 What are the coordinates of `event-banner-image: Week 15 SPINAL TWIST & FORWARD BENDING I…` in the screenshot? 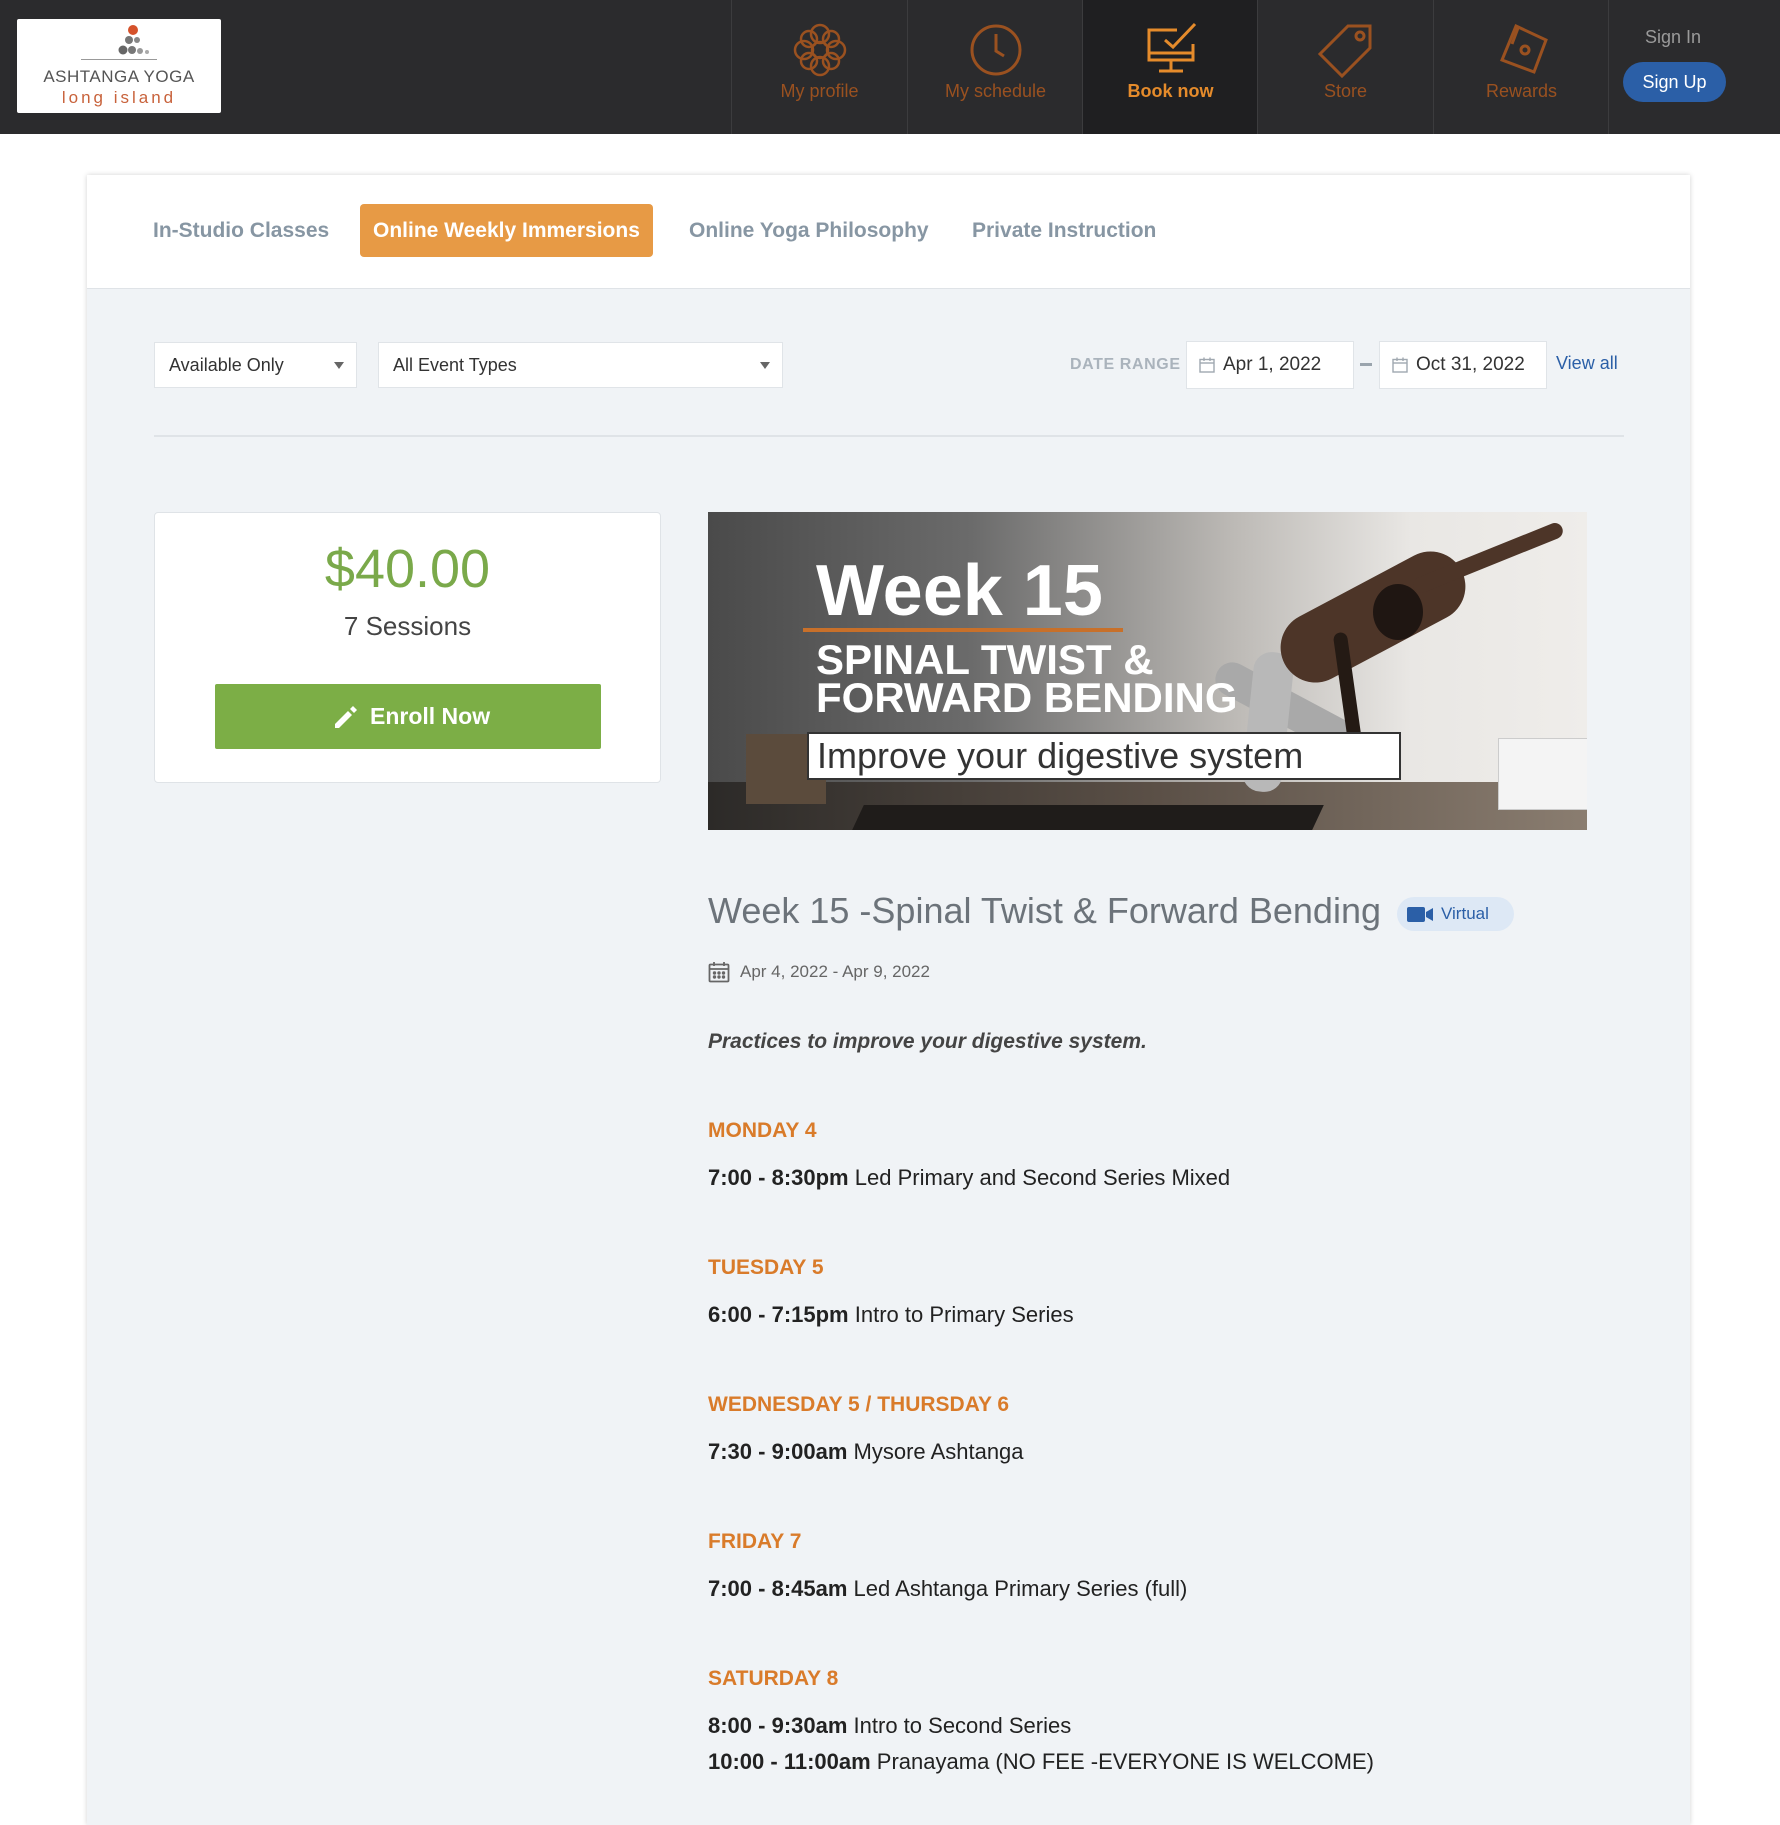 It's located at (1147, 671).